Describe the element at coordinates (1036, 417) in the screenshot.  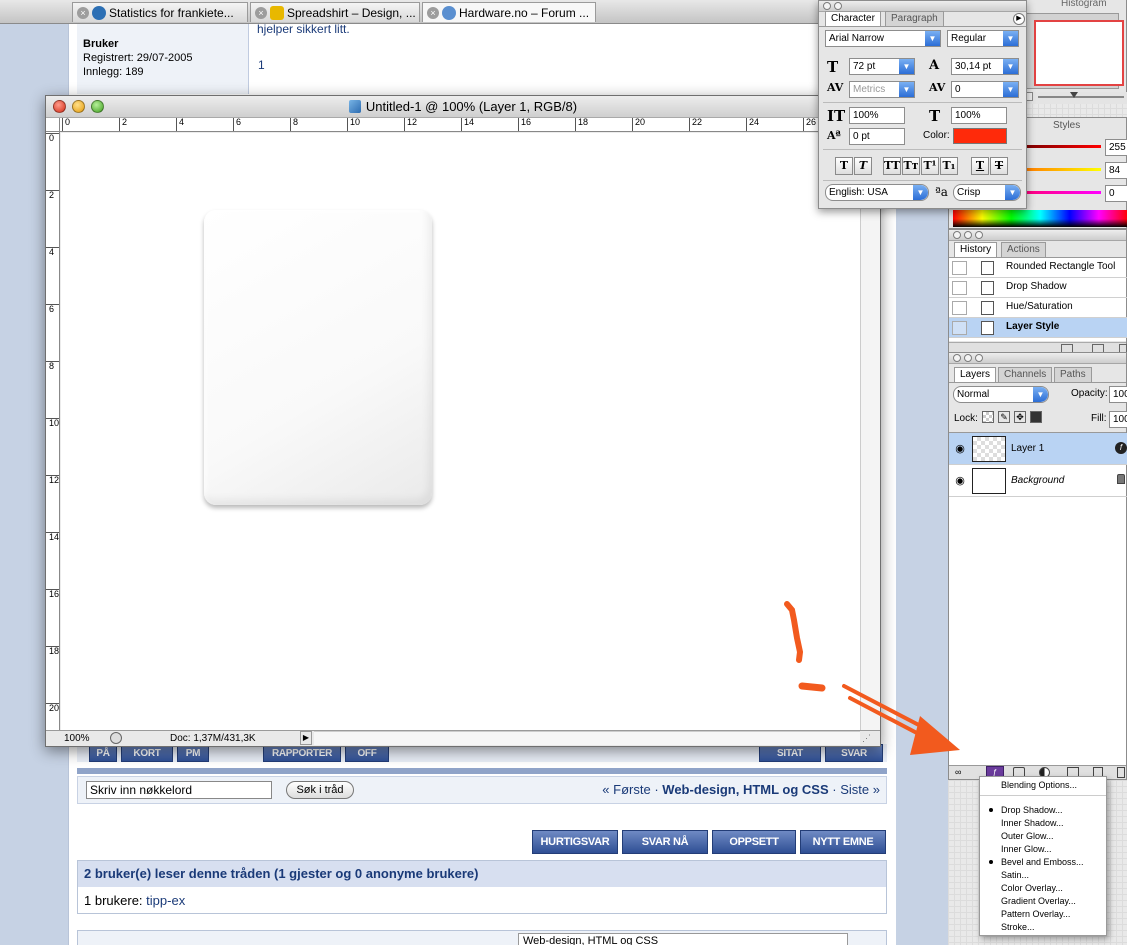
I see `lock-all-icon` at that location.